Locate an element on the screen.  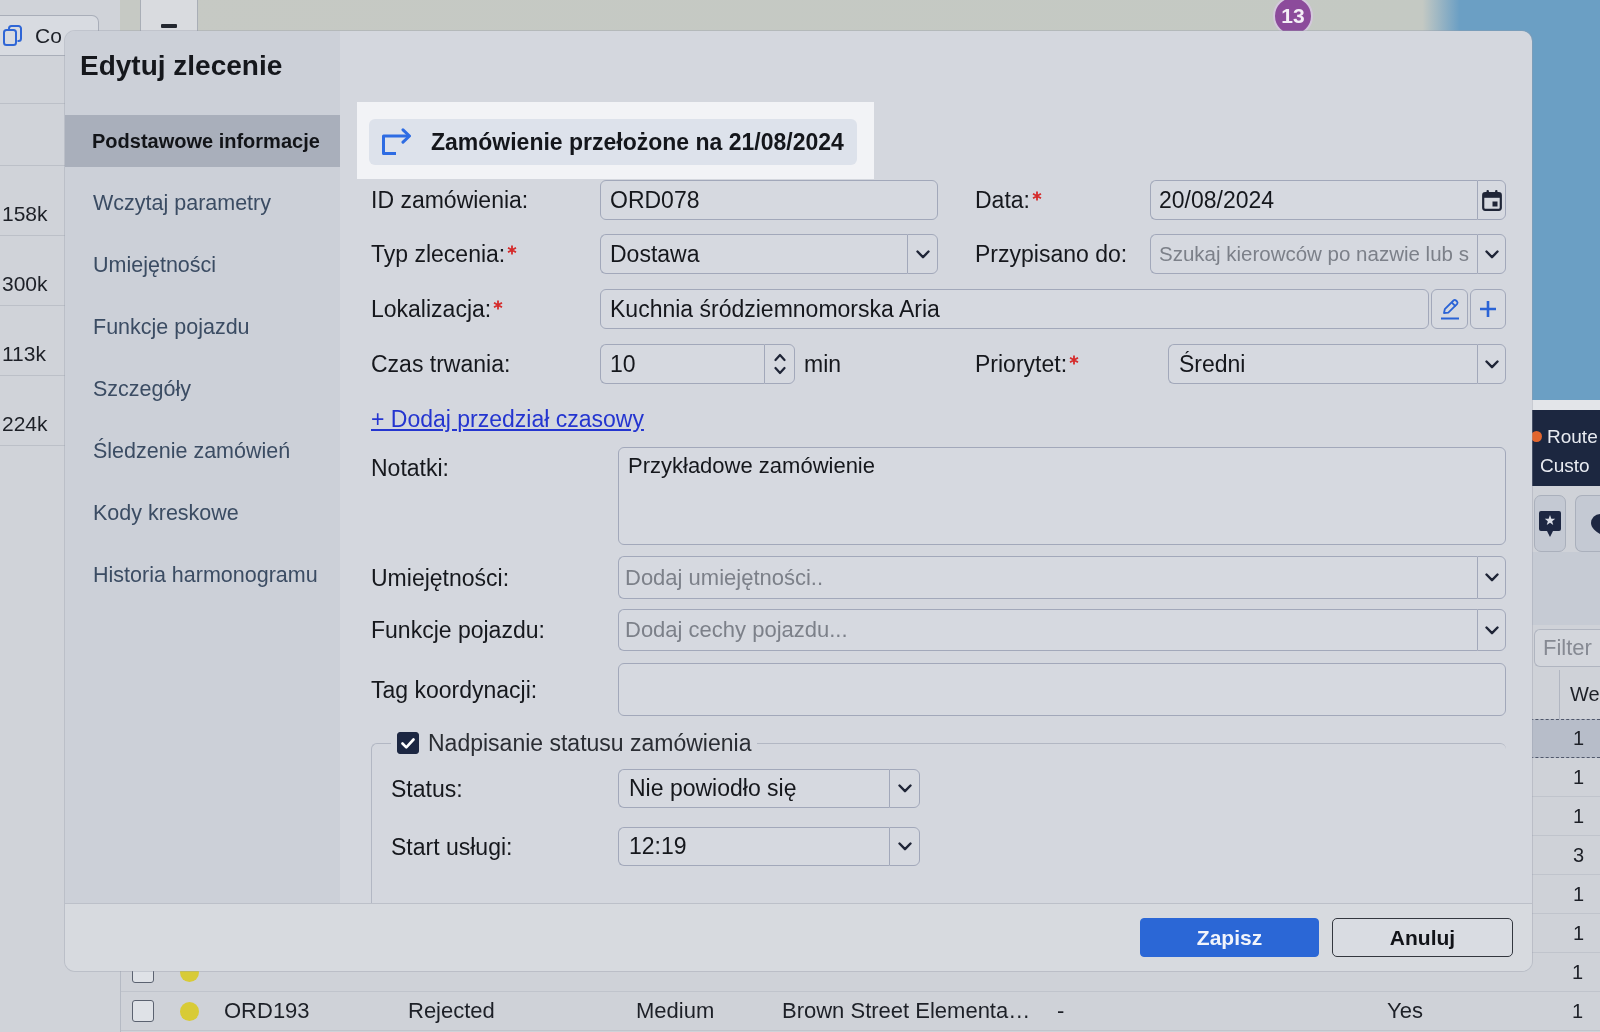
select-field: 12:19 is located at coordinates (753, 846).